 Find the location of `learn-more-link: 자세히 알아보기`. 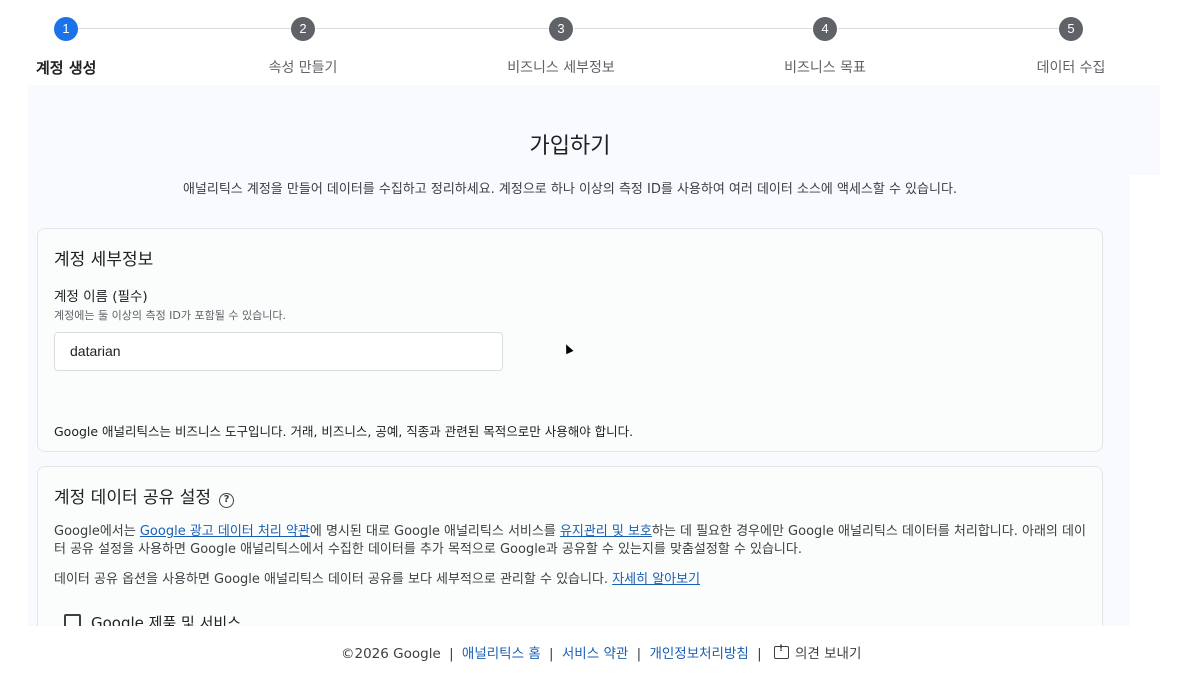

learn-more-link: 자세히 알아보기 is located at coordinates (656, 579).